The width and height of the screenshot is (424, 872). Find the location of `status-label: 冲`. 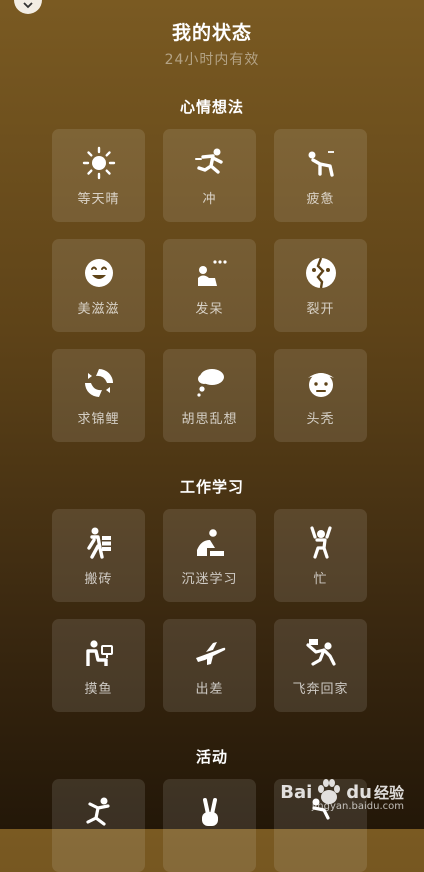

status-label: 冲 is located at coordinates (209, 199).